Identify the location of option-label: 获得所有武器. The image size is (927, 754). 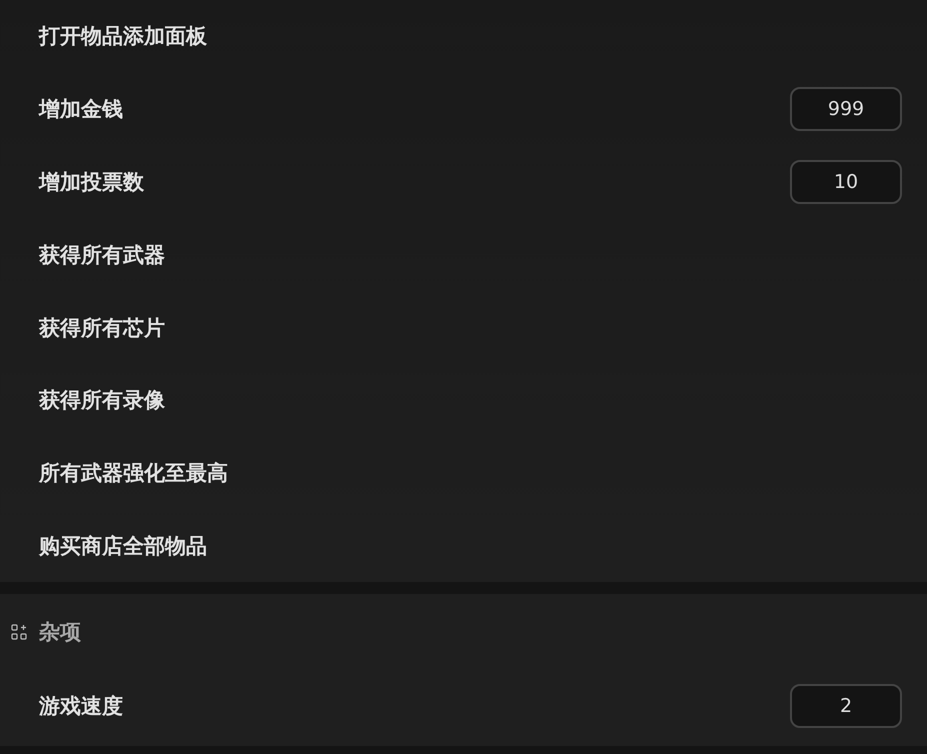
(102, 254).